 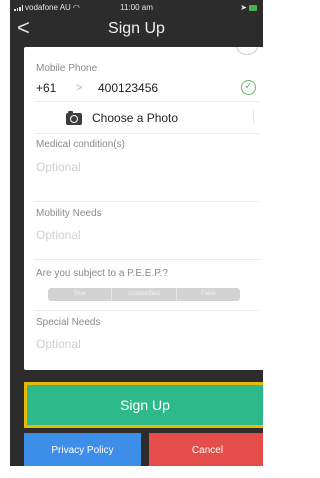 I want to click on chevron-right-icon: >, so click(x=79, y=88).